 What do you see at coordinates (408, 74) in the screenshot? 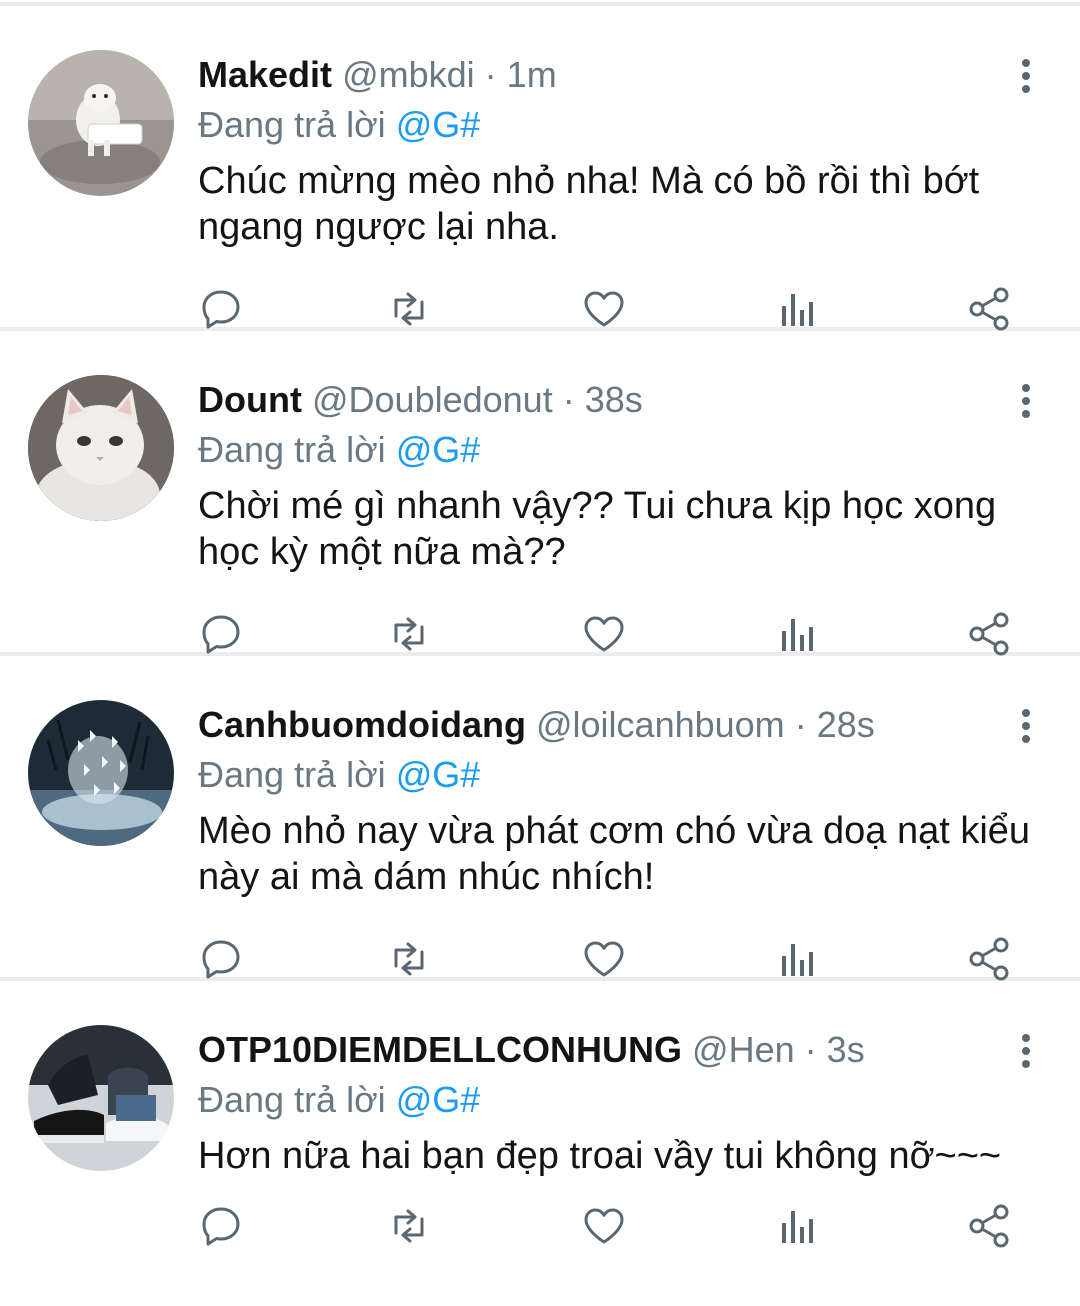
I see `user-handle: @mbkdi` at bounding box center [408, 74].